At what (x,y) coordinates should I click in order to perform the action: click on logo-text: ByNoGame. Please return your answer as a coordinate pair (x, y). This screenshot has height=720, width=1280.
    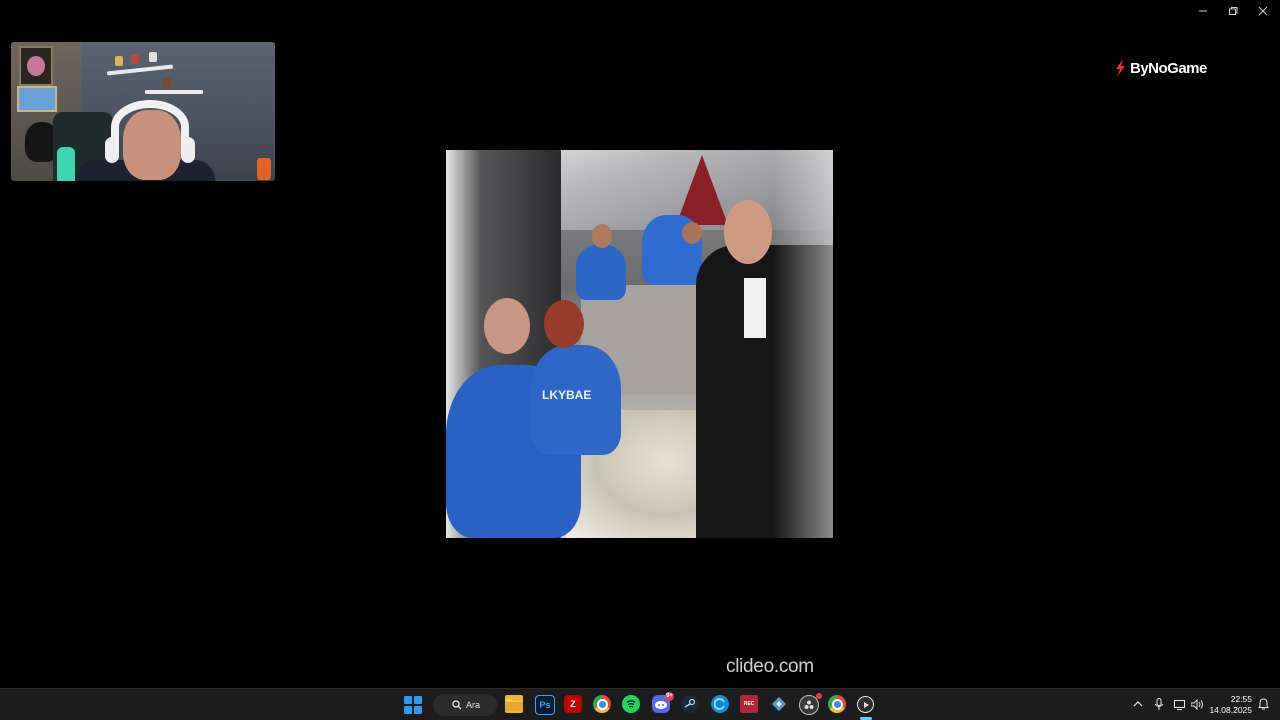
    Looking at the image, I should click on (1168, 68).